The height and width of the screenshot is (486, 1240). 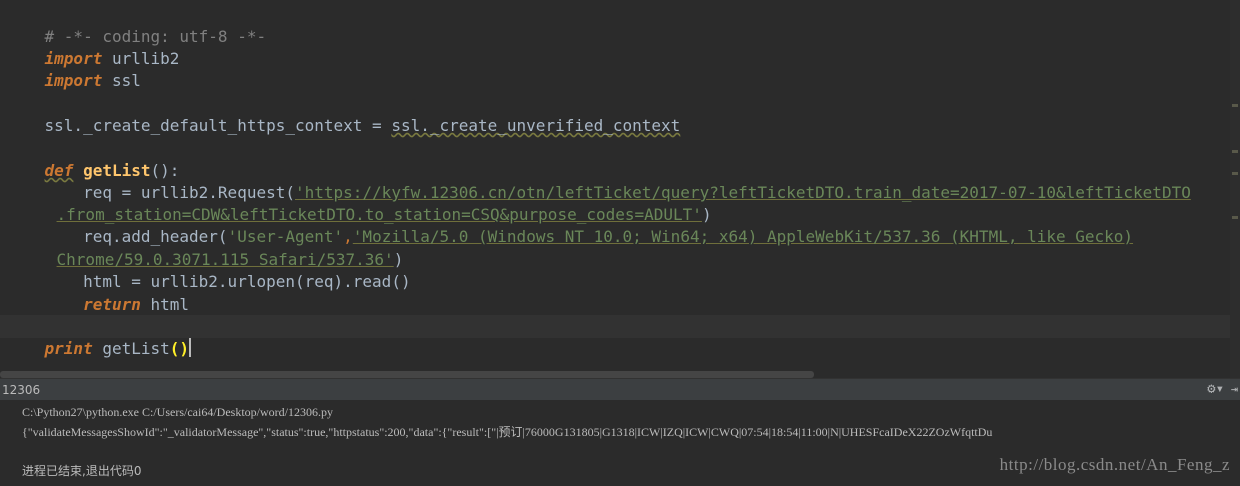 I want to click on hide-icon: ⇥, so click(x=1234, y=389).